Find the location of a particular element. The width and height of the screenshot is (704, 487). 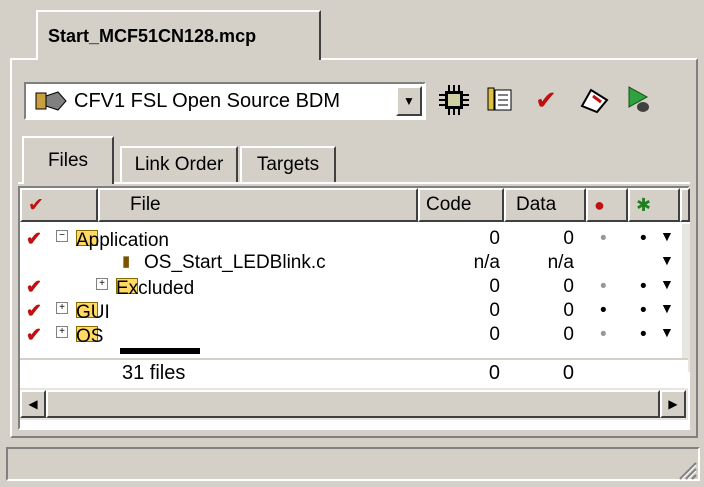

tab-link-order-label: Link Order is located at coordinates (179, 164).